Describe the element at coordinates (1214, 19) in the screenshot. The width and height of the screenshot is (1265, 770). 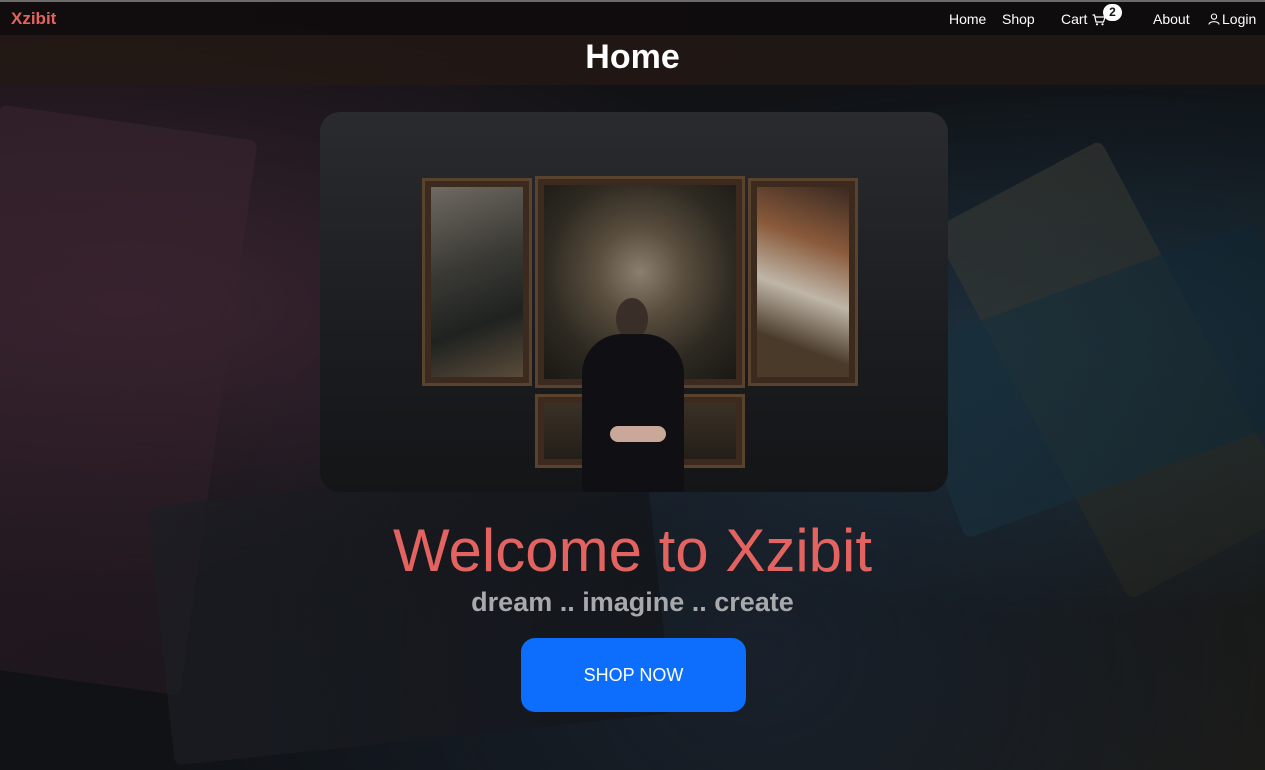
I see `user-icon` at that location.